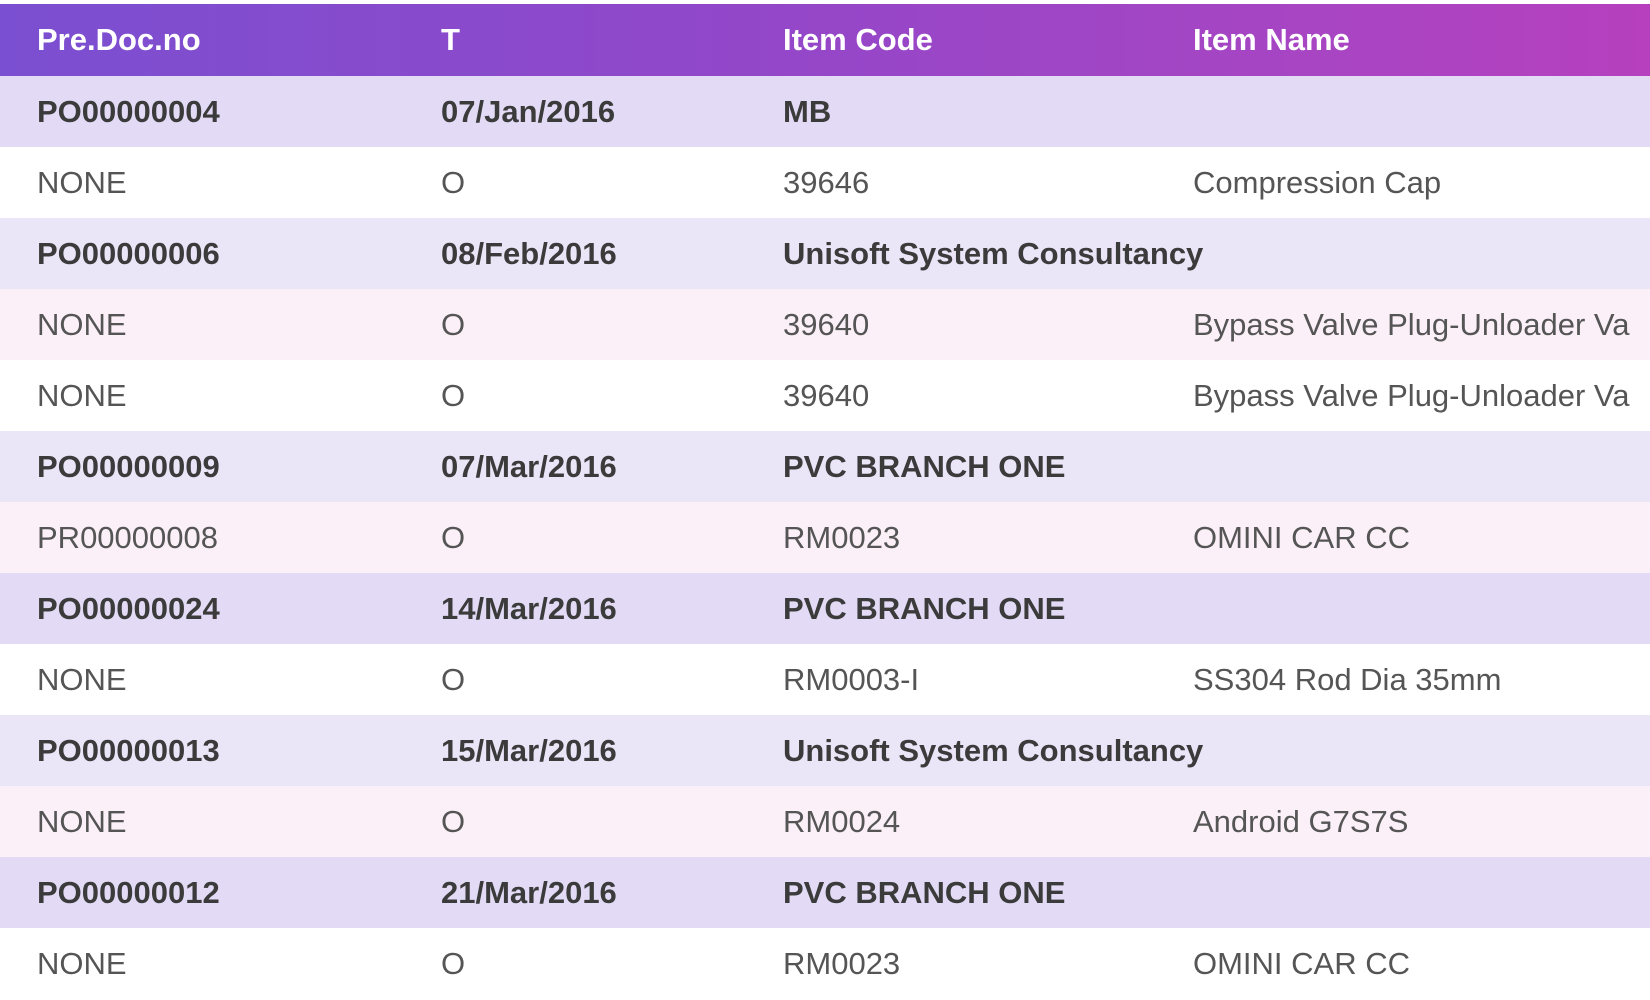 This screenshot has width=1650, height=1000. Describe the element at coordinates (450, 40) in the screenshot. I see `column-header-t: T` at that location.